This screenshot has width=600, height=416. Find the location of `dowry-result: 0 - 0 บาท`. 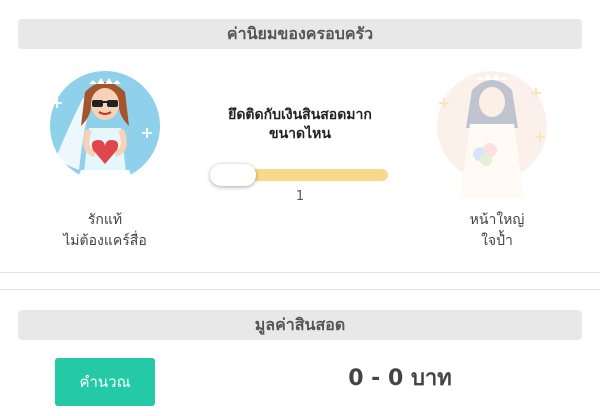

dowry-result: 0 - 0 บาท is located at coordinates (400, 378).